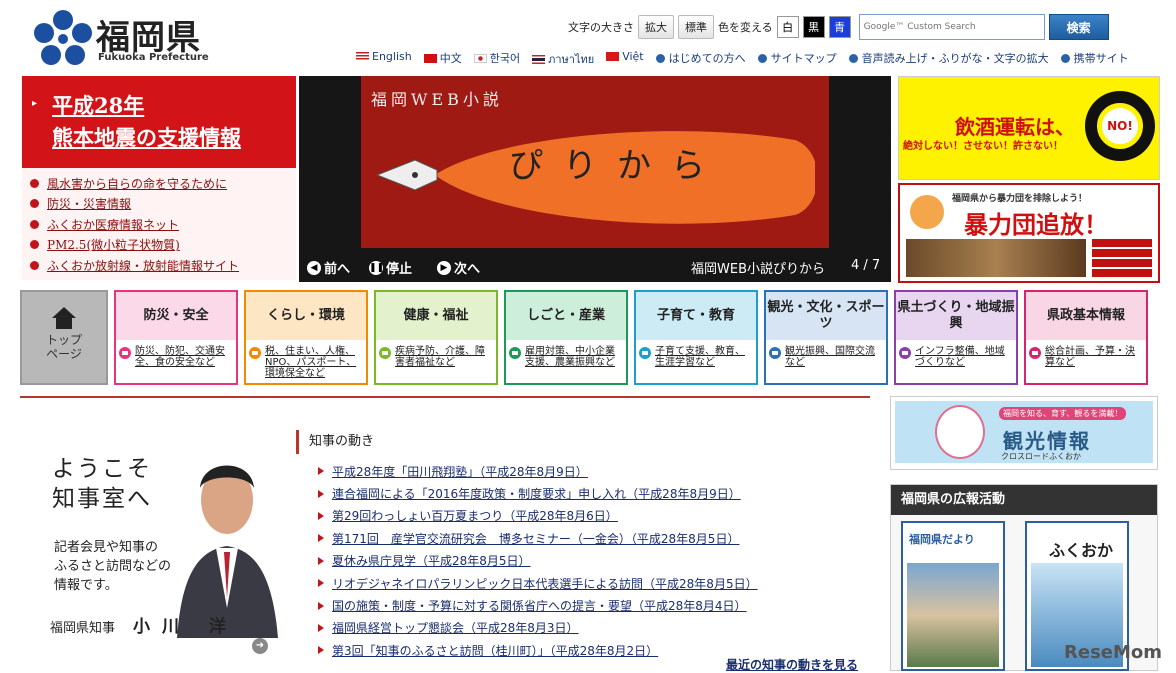  Describe the element at coordinates (787, 27) in the screenshot. I see `color-white-button: 白` at that location.